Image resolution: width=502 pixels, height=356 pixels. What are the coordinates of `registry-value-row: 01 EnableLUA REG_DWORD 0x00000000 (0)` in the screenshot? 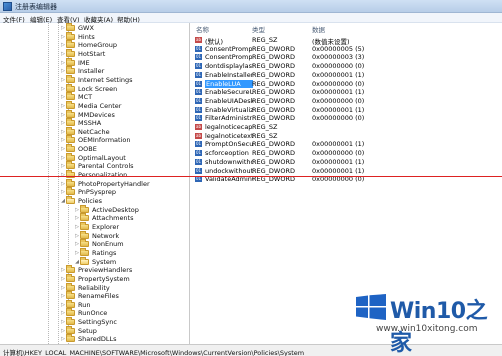 It's located at (346, 83).